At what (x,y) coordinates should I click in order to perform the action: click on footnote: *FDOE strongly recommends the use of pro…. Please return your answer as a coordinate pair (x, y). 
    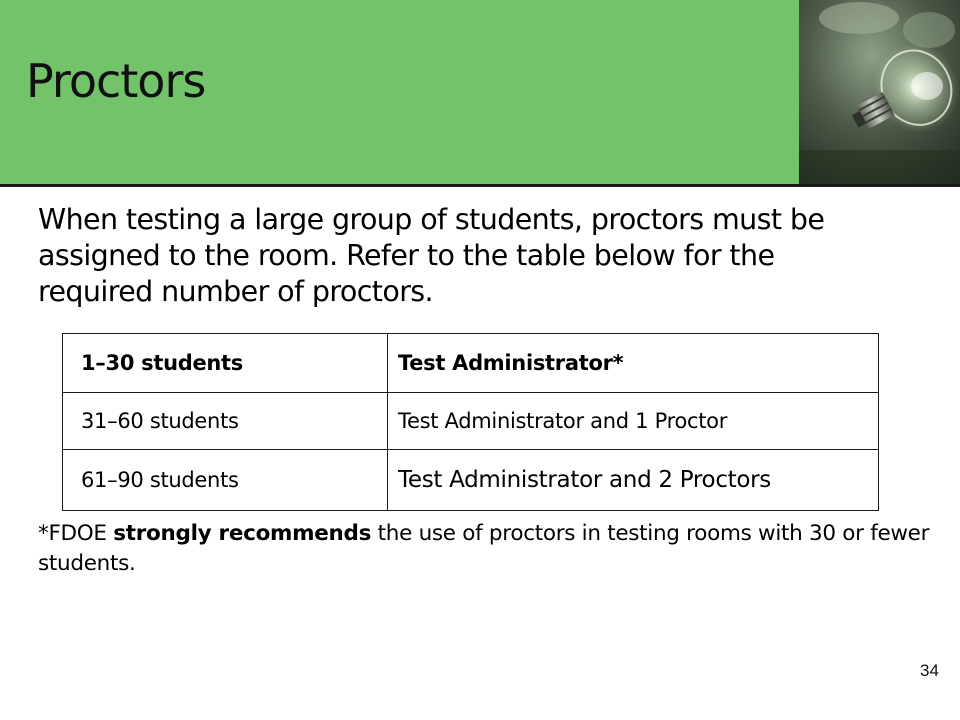
    Looking at the image, I should click on (488, 549).